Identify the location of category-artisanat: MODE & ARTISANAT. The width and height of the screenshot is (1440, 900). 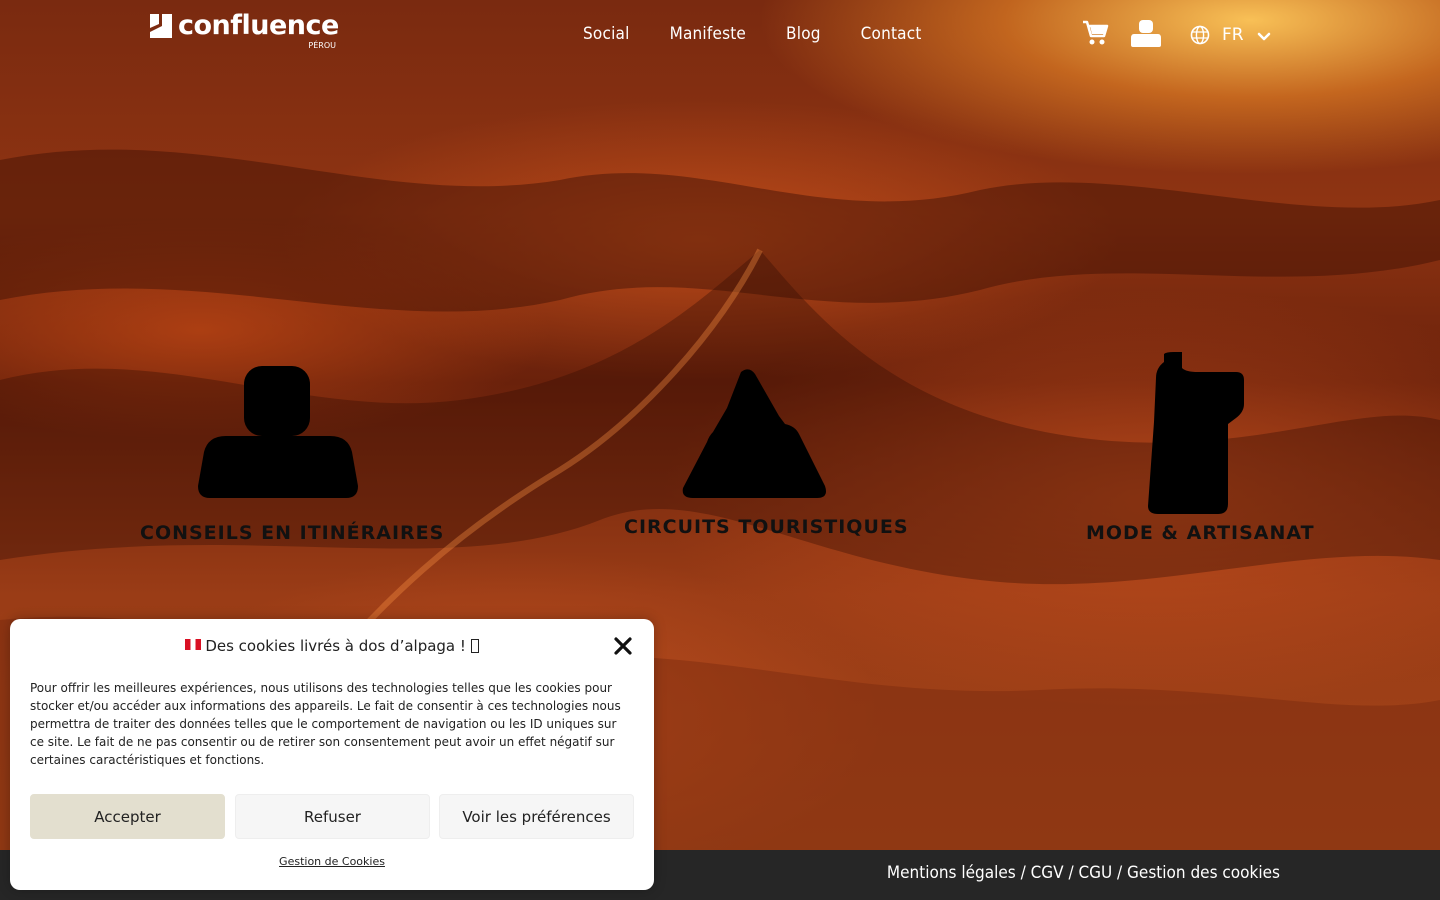
(1200, 448).